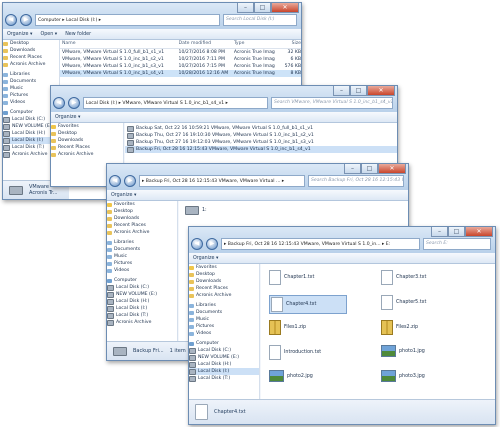  What do you see at coordinates (295, 352) in the screenshot?
I see `file-tile: Introduction.txt` at bounding box center [295, 352].